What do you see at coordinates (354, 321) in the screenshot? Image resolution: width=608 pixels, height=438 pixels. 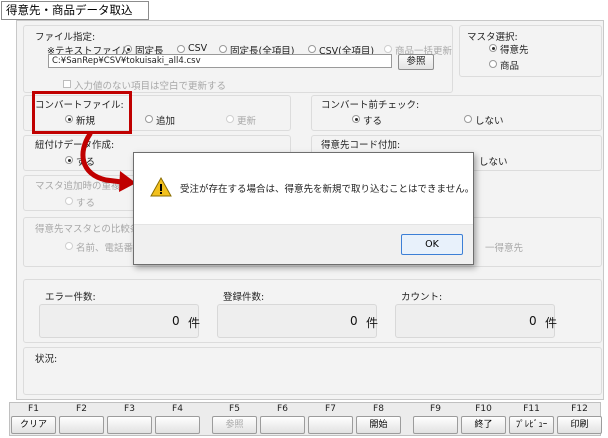 I see `registered-count-value: 0` at bounding box center [354, 321].